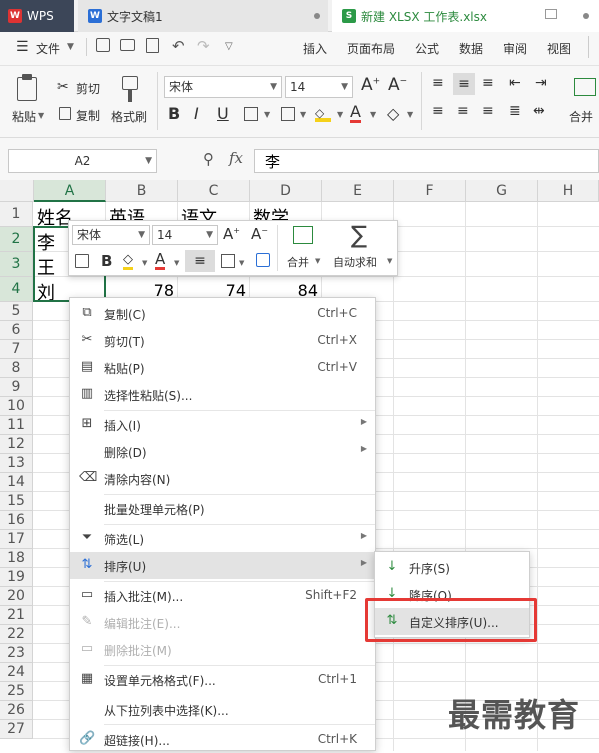  Describe the element at coordinates (303, 248) in the screenshot. I see `mini-merge-button: 合并 ▼` at that location.